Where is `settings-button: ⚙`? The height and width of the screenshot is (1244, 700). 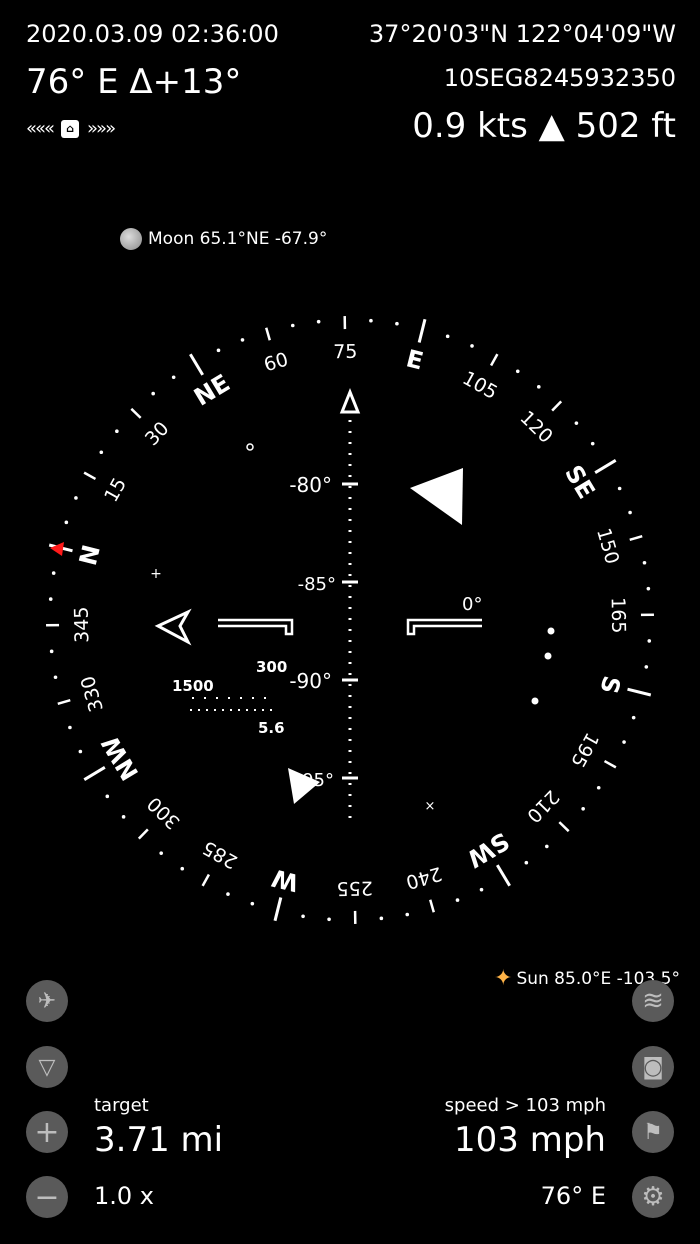
settings-button: ⚙ is located at coordinates (653, 1197).